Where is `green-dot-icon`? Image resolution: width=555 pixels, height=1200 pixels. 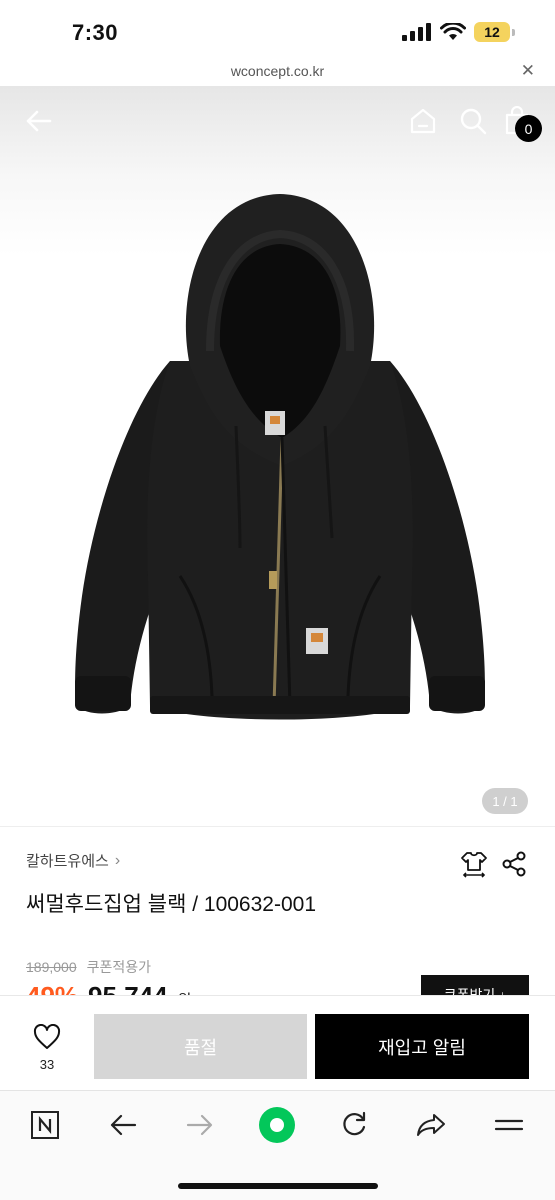
green-dot-icon is located at coordinates (277, 1125).